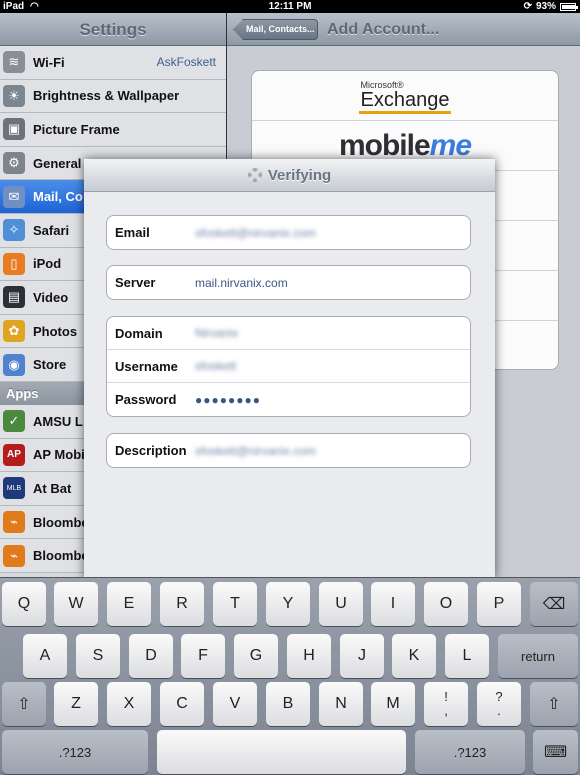 Image resolution: width=580 pixels, height=775 pixels. Describe the element at coordinates (499, 710) in the screenshot. I see `key-period: .` at that location.